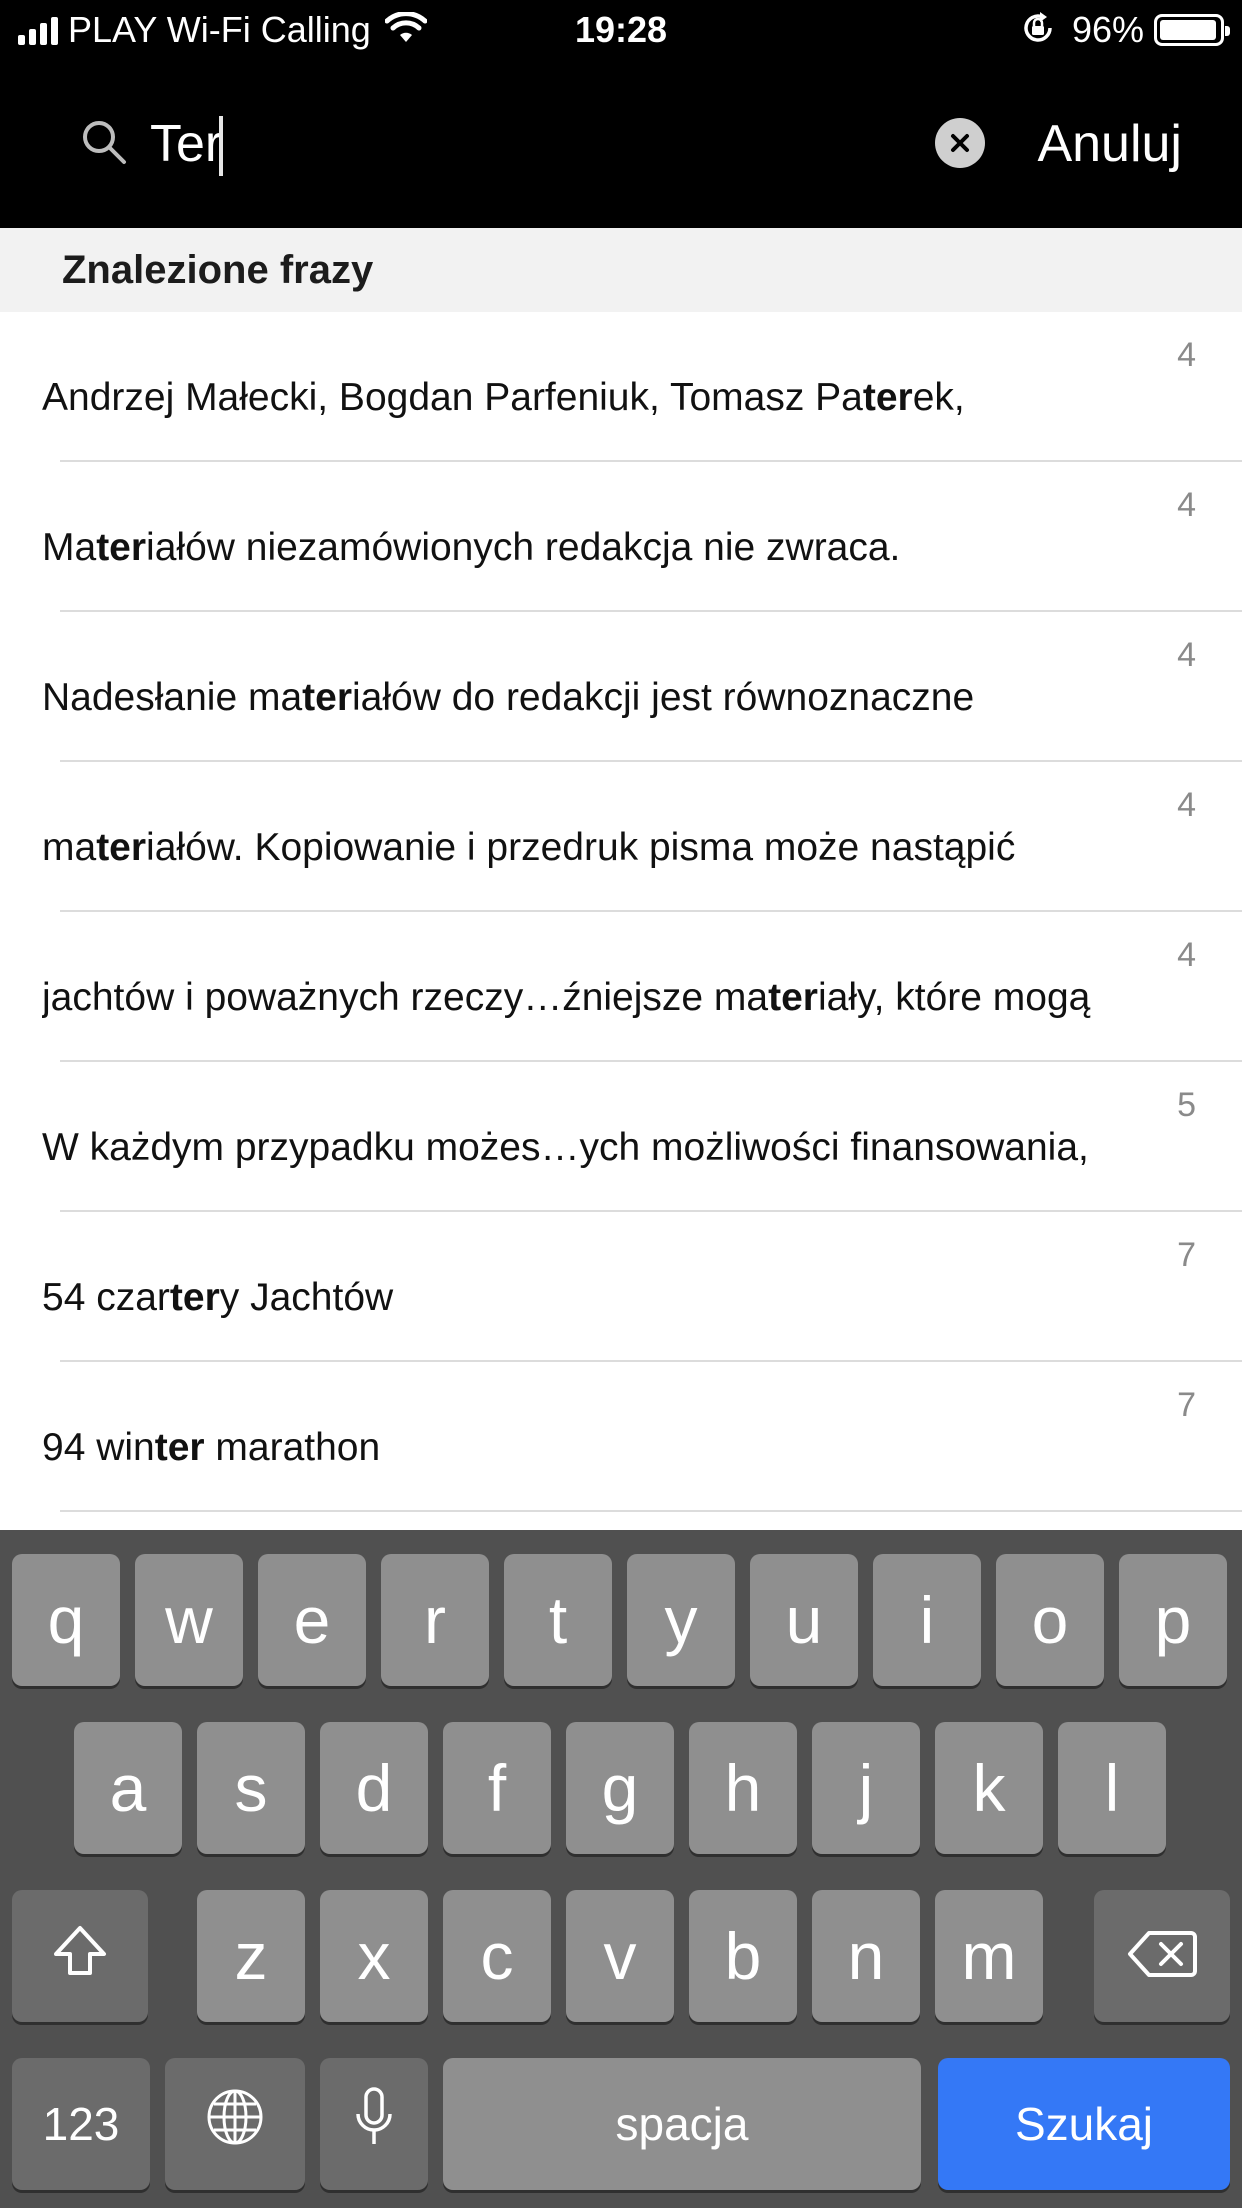  What do you see at coordinates (1084, 2124) in the screenshot?
I see `search-key: Szukaj` at bounding box center [1084, 2124].